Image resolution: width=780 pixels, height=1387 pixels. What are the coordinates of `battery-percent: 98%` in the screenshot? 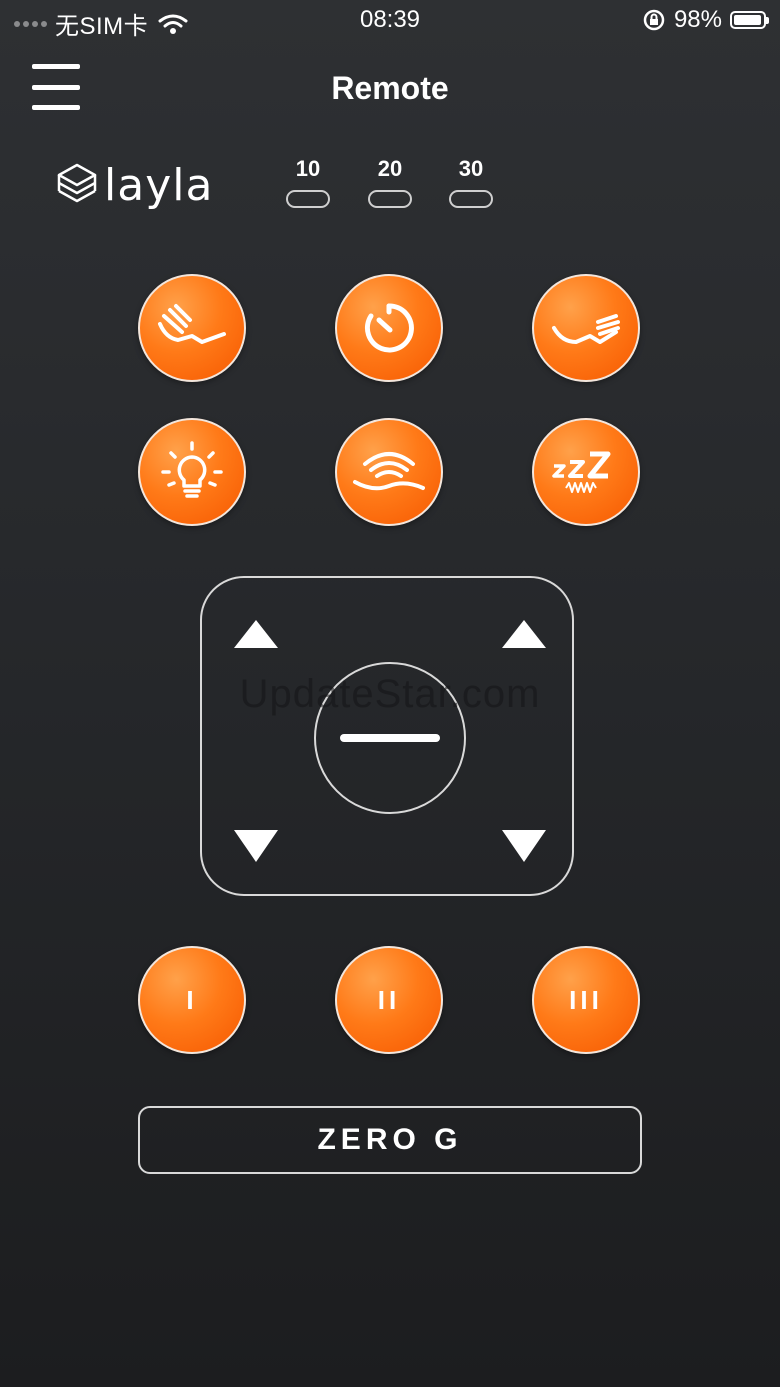 It's located at (697, 19).